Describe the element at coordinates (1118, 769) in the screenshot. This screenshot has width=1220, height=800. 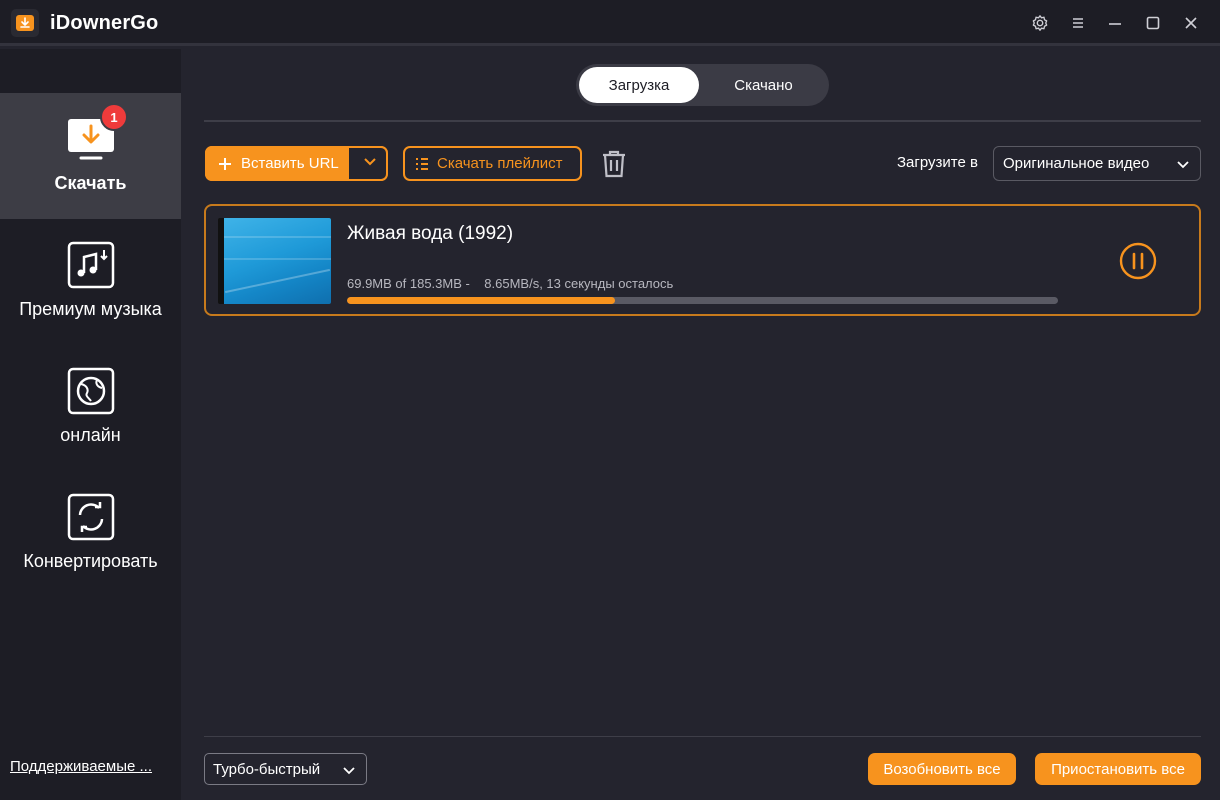
I see `pause-all-button: Приостановить все` at that location.